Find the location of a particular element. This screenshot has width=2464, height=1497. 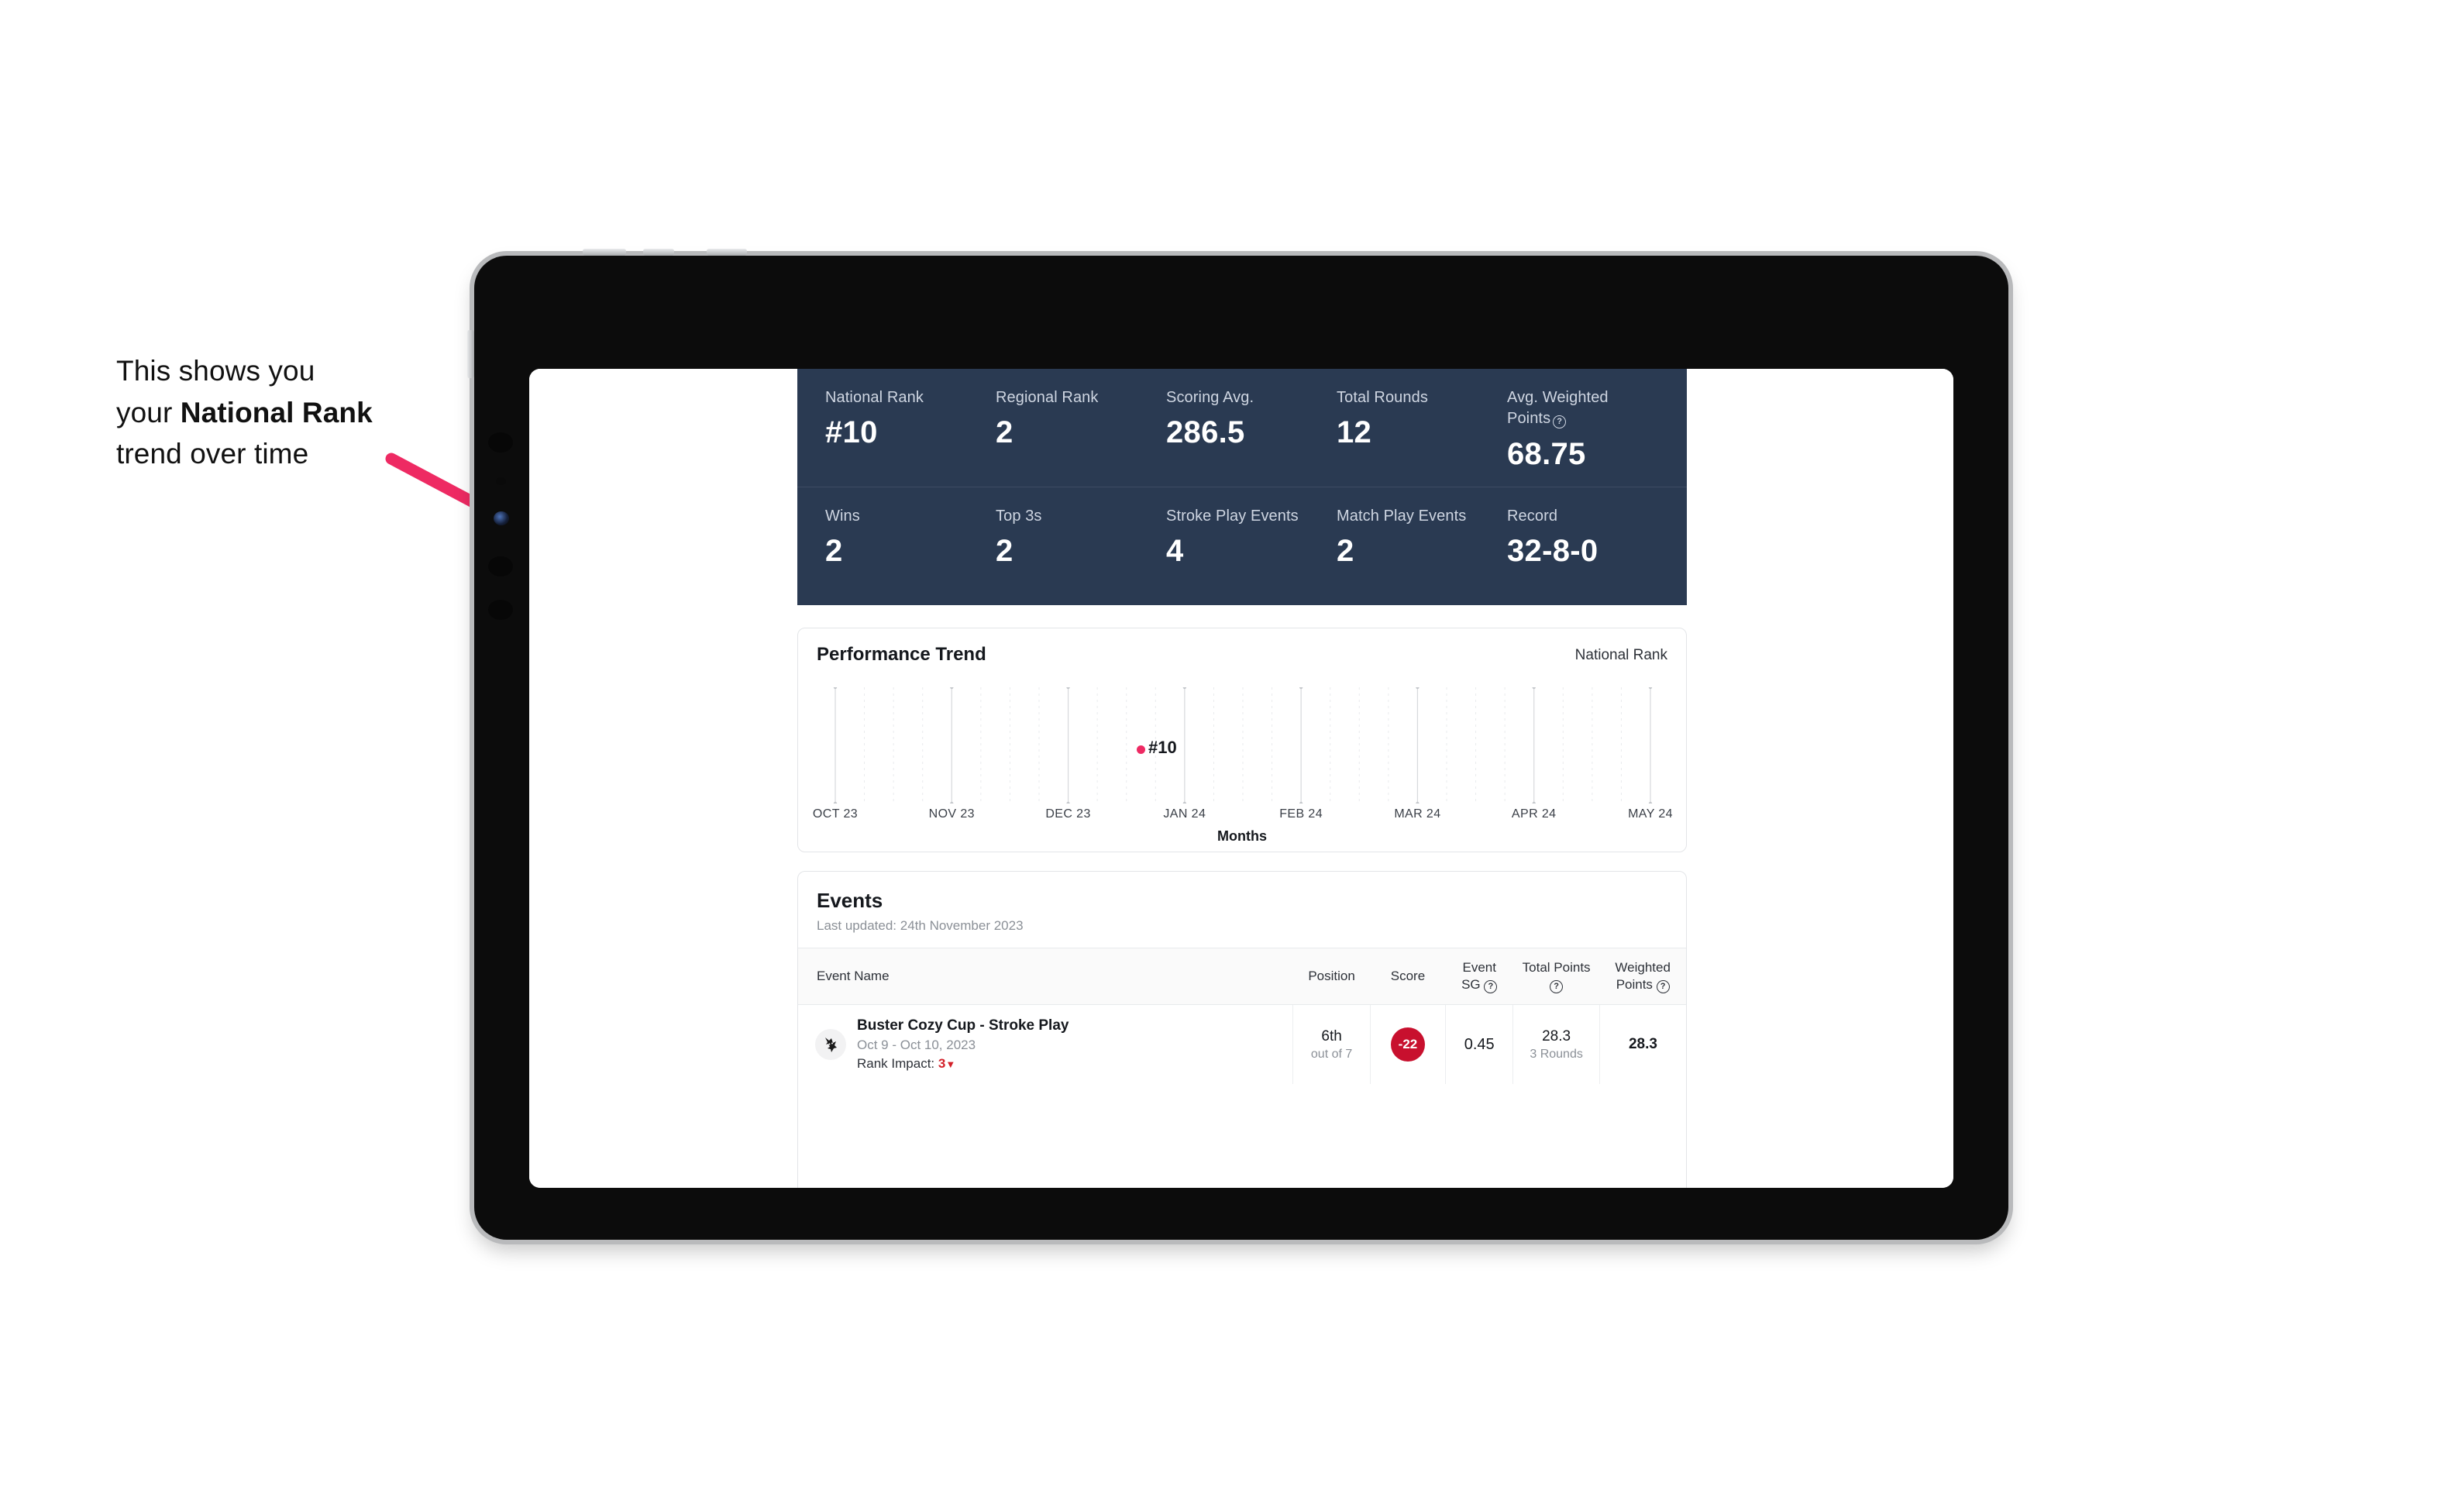

stat-avg-weighted-points: Avg. Weighted Points? 68.75 is located at coordinates (1583, 428).